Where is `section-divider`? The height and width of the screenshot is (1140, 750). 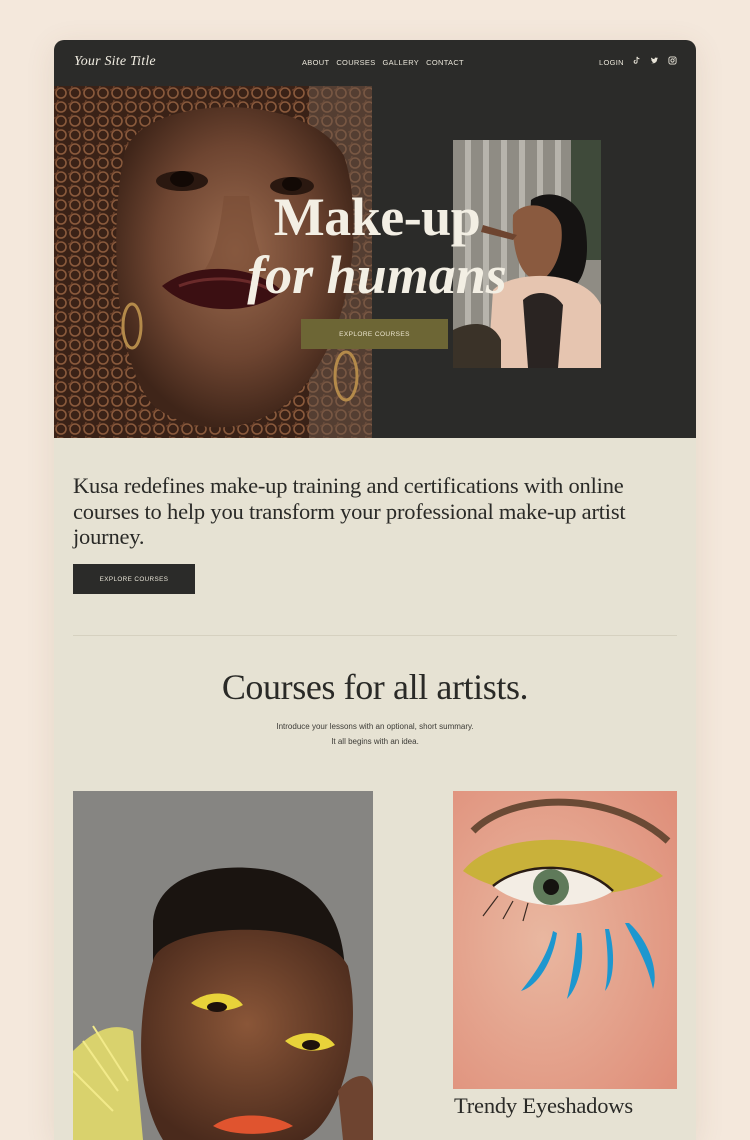 section-divider is located at coordinates (375, 635).